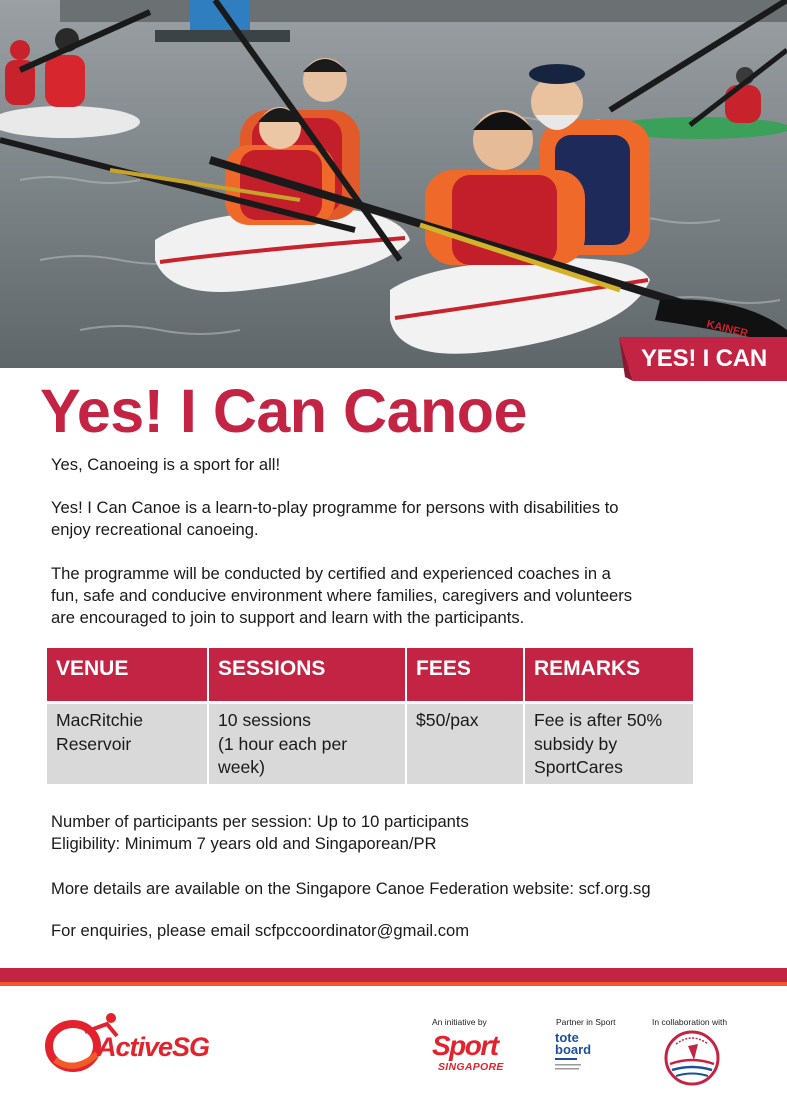 The height and width of the screenshot is (1103, 787). I want to click on cell-fees: $50/pax, so click(466, 744).